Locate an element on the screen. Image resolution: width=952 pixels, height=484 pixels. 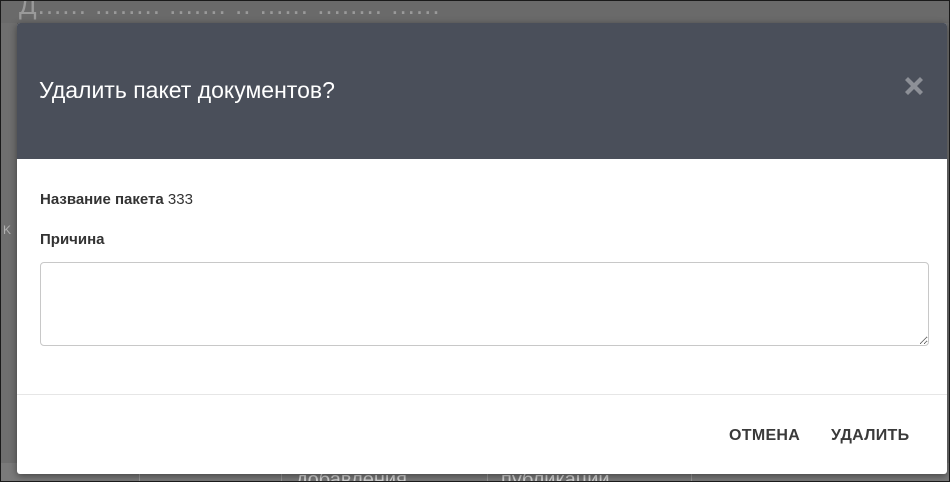
delete-button: УДАЛИТЬ is located at coordinates (870, 436).